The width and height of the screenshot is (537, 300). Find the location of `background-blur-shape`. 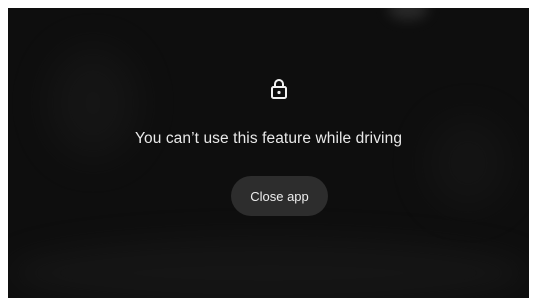

background-blur-shape is located at coordinates (408, 14).